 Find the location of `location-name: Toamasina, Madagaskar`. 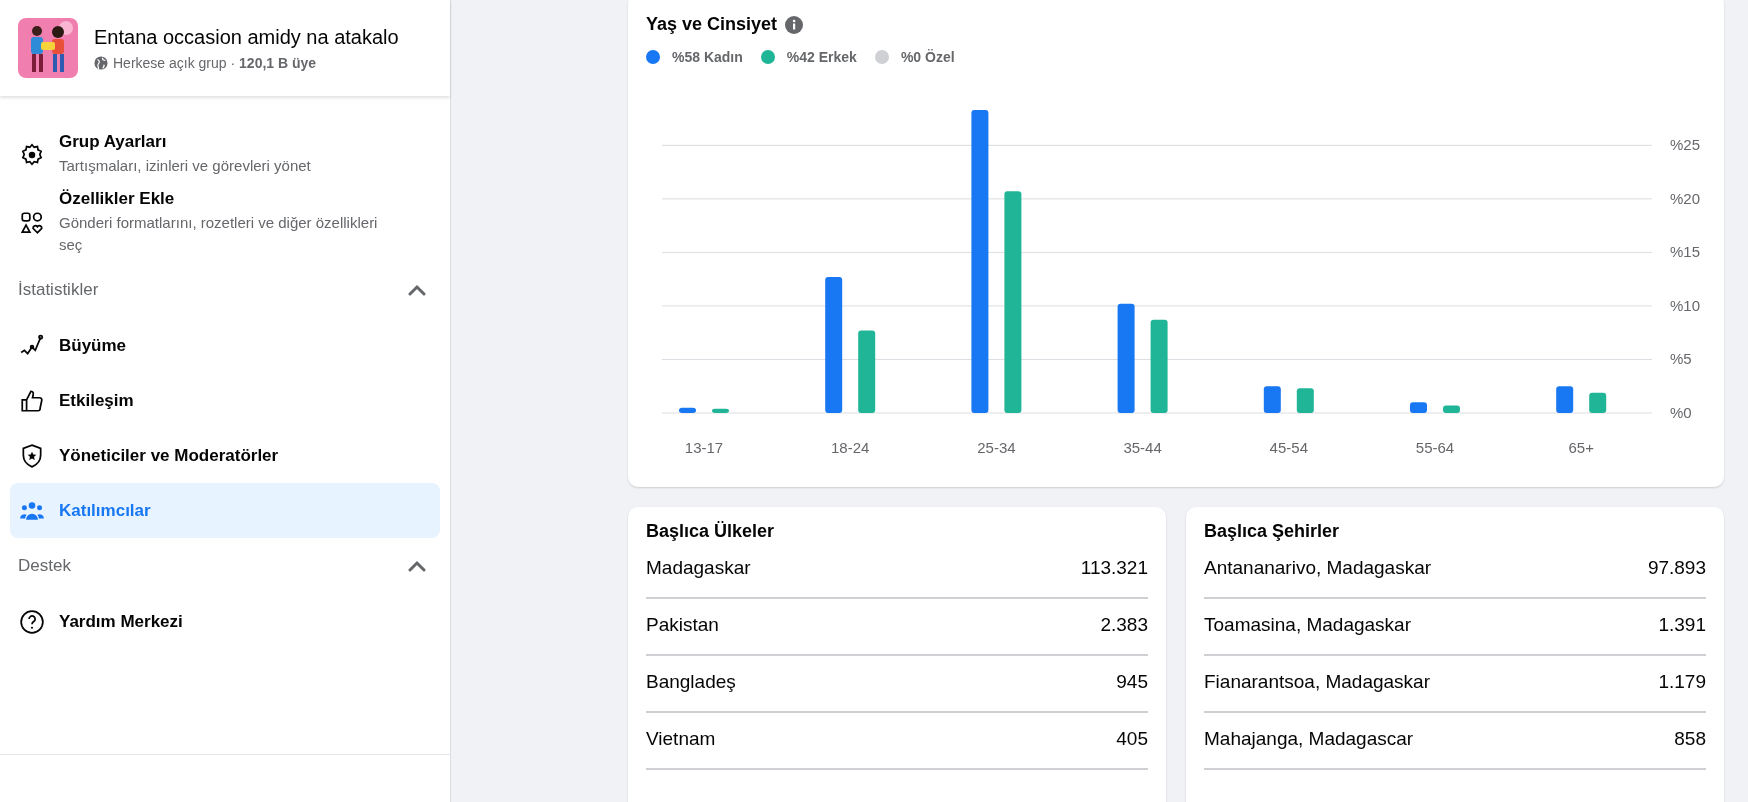

location-name: Toamasina, Madagaskar is located at coordinates (1307, 624).